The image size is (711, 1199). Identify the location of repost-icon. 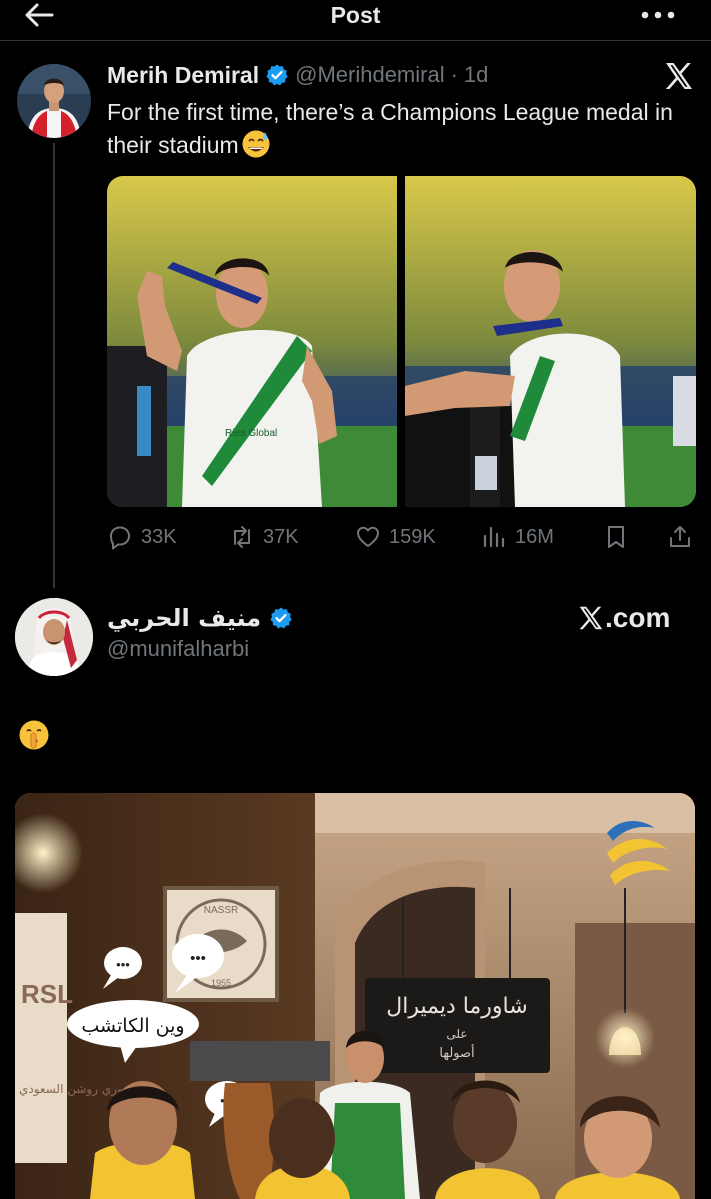
(242, 537).